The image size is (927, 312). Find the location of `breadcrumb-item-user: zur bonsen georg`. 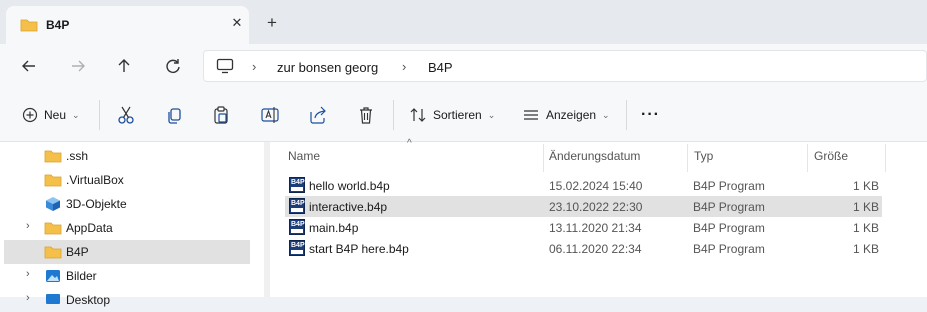

breadcrumb-item-user: zur bonsen georg is located at coordinates (327, 67).